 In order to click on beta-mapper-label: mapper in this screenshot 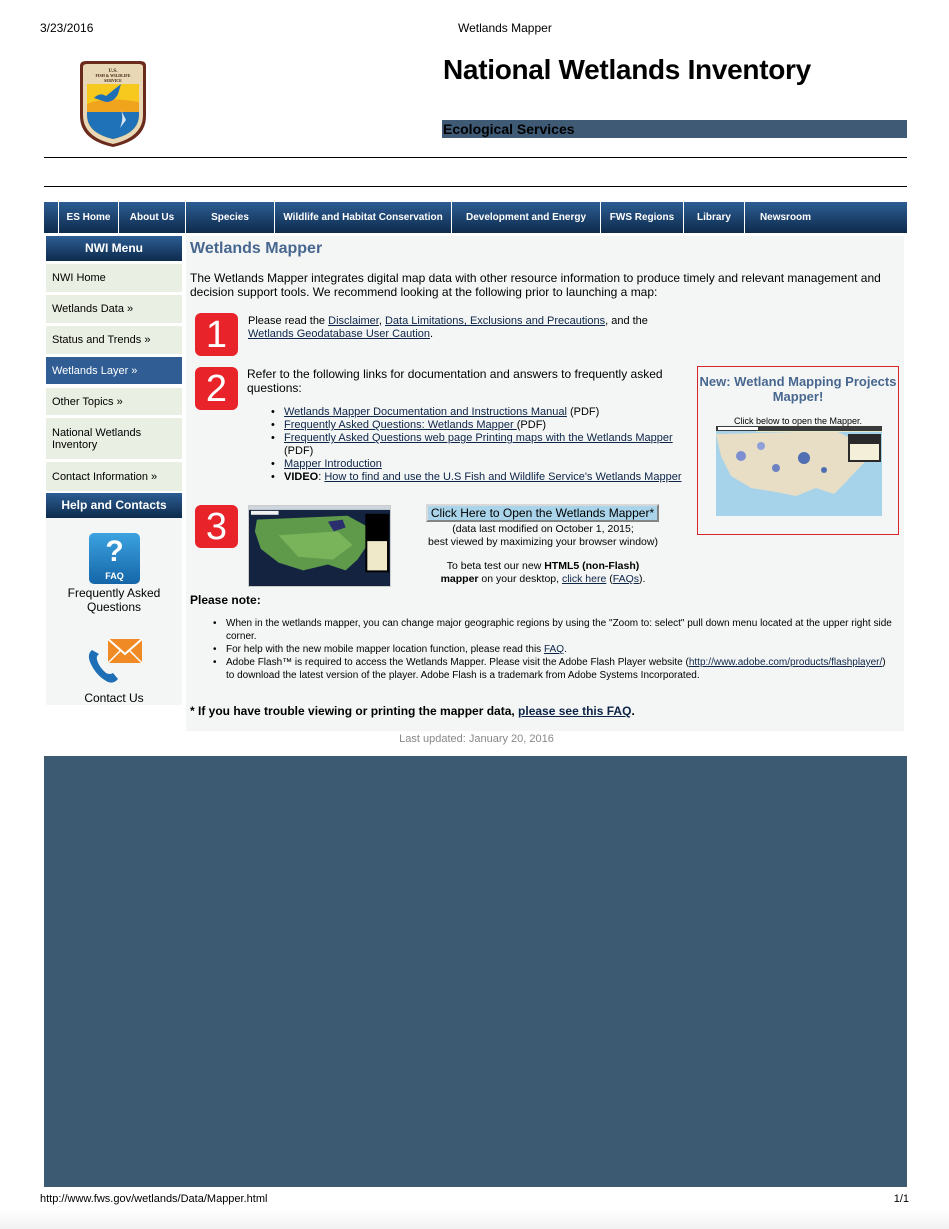, I will do `click(459, 579)`.